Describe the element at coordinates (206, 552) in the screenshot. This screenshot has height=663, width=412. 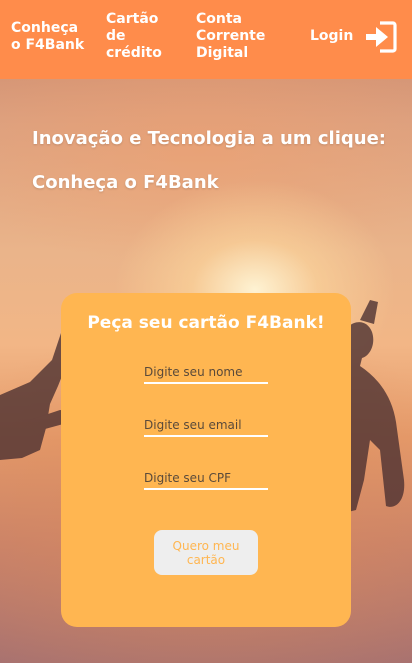
I see `submit-card-button: Quero meu cartão` at that location.